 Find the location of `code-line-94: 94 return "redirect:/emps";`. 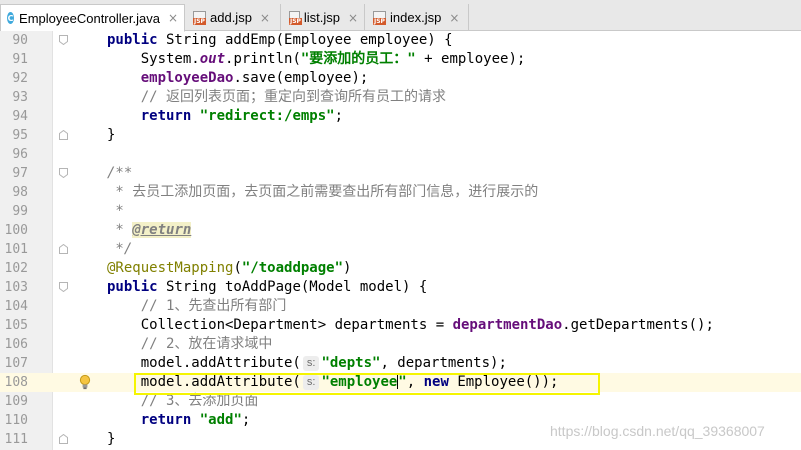

code-line-94: 94 return "redirect:/emps"; is located at coordinates (400, 116).